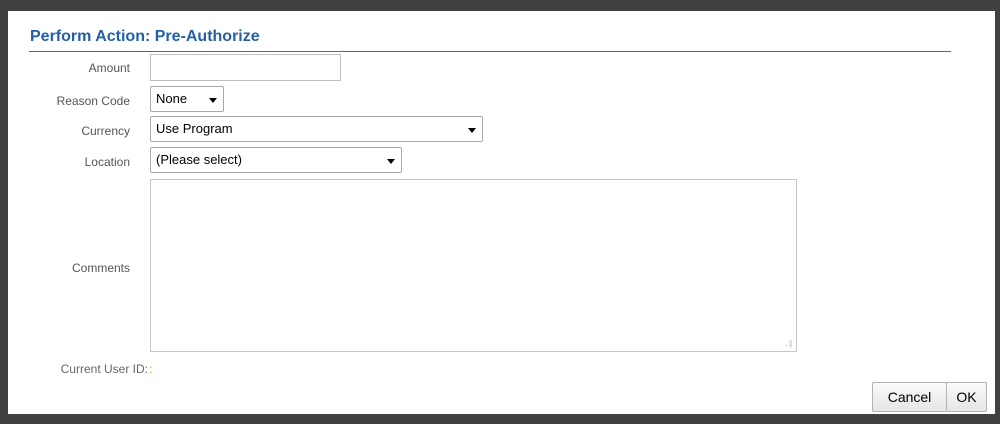 Image resolution: width=1000 pixels, height=424 pixels. I want to click on amount-input, so click(245, 67).